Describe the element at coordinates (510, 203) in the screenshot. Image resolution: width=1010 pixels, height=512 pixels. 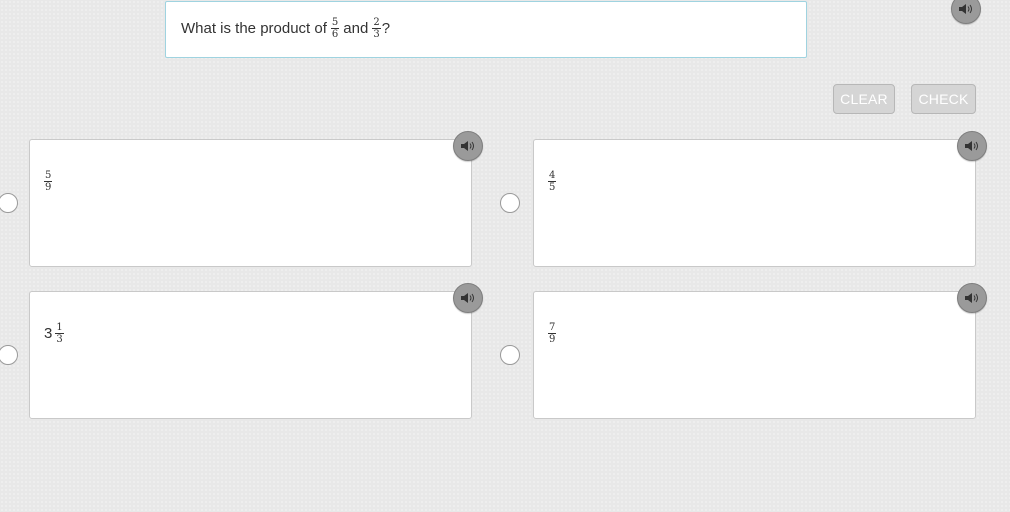
I see `option-radio-b` at that location.